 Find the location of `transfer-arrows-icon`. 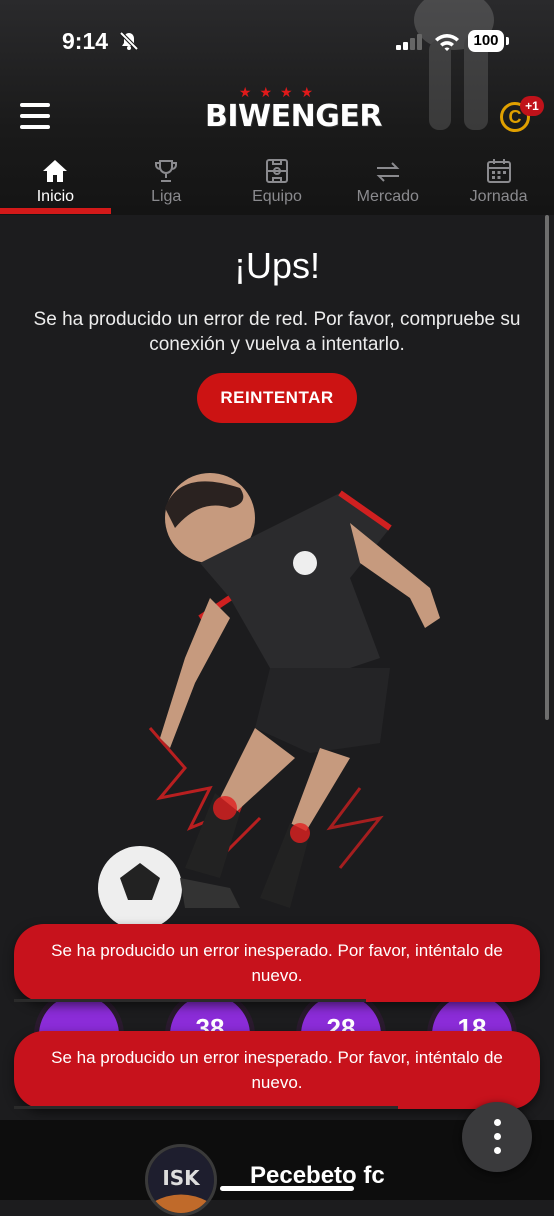

transfer-arrows-icon is located at coordinates (388, 172).